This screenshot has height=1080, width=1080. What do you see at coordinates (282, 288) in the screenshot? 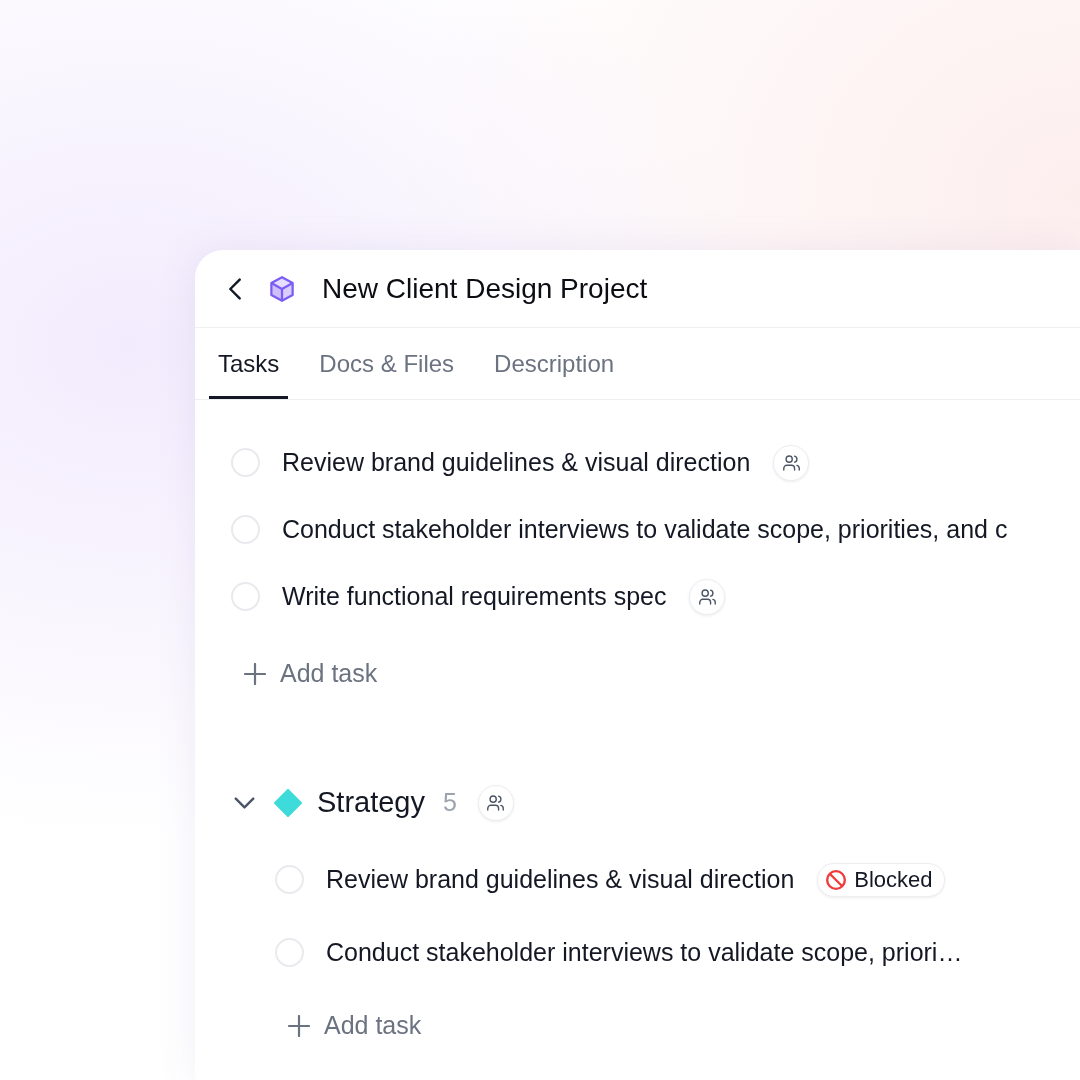
I see `cube-icon` at bounding box center [282, 288].